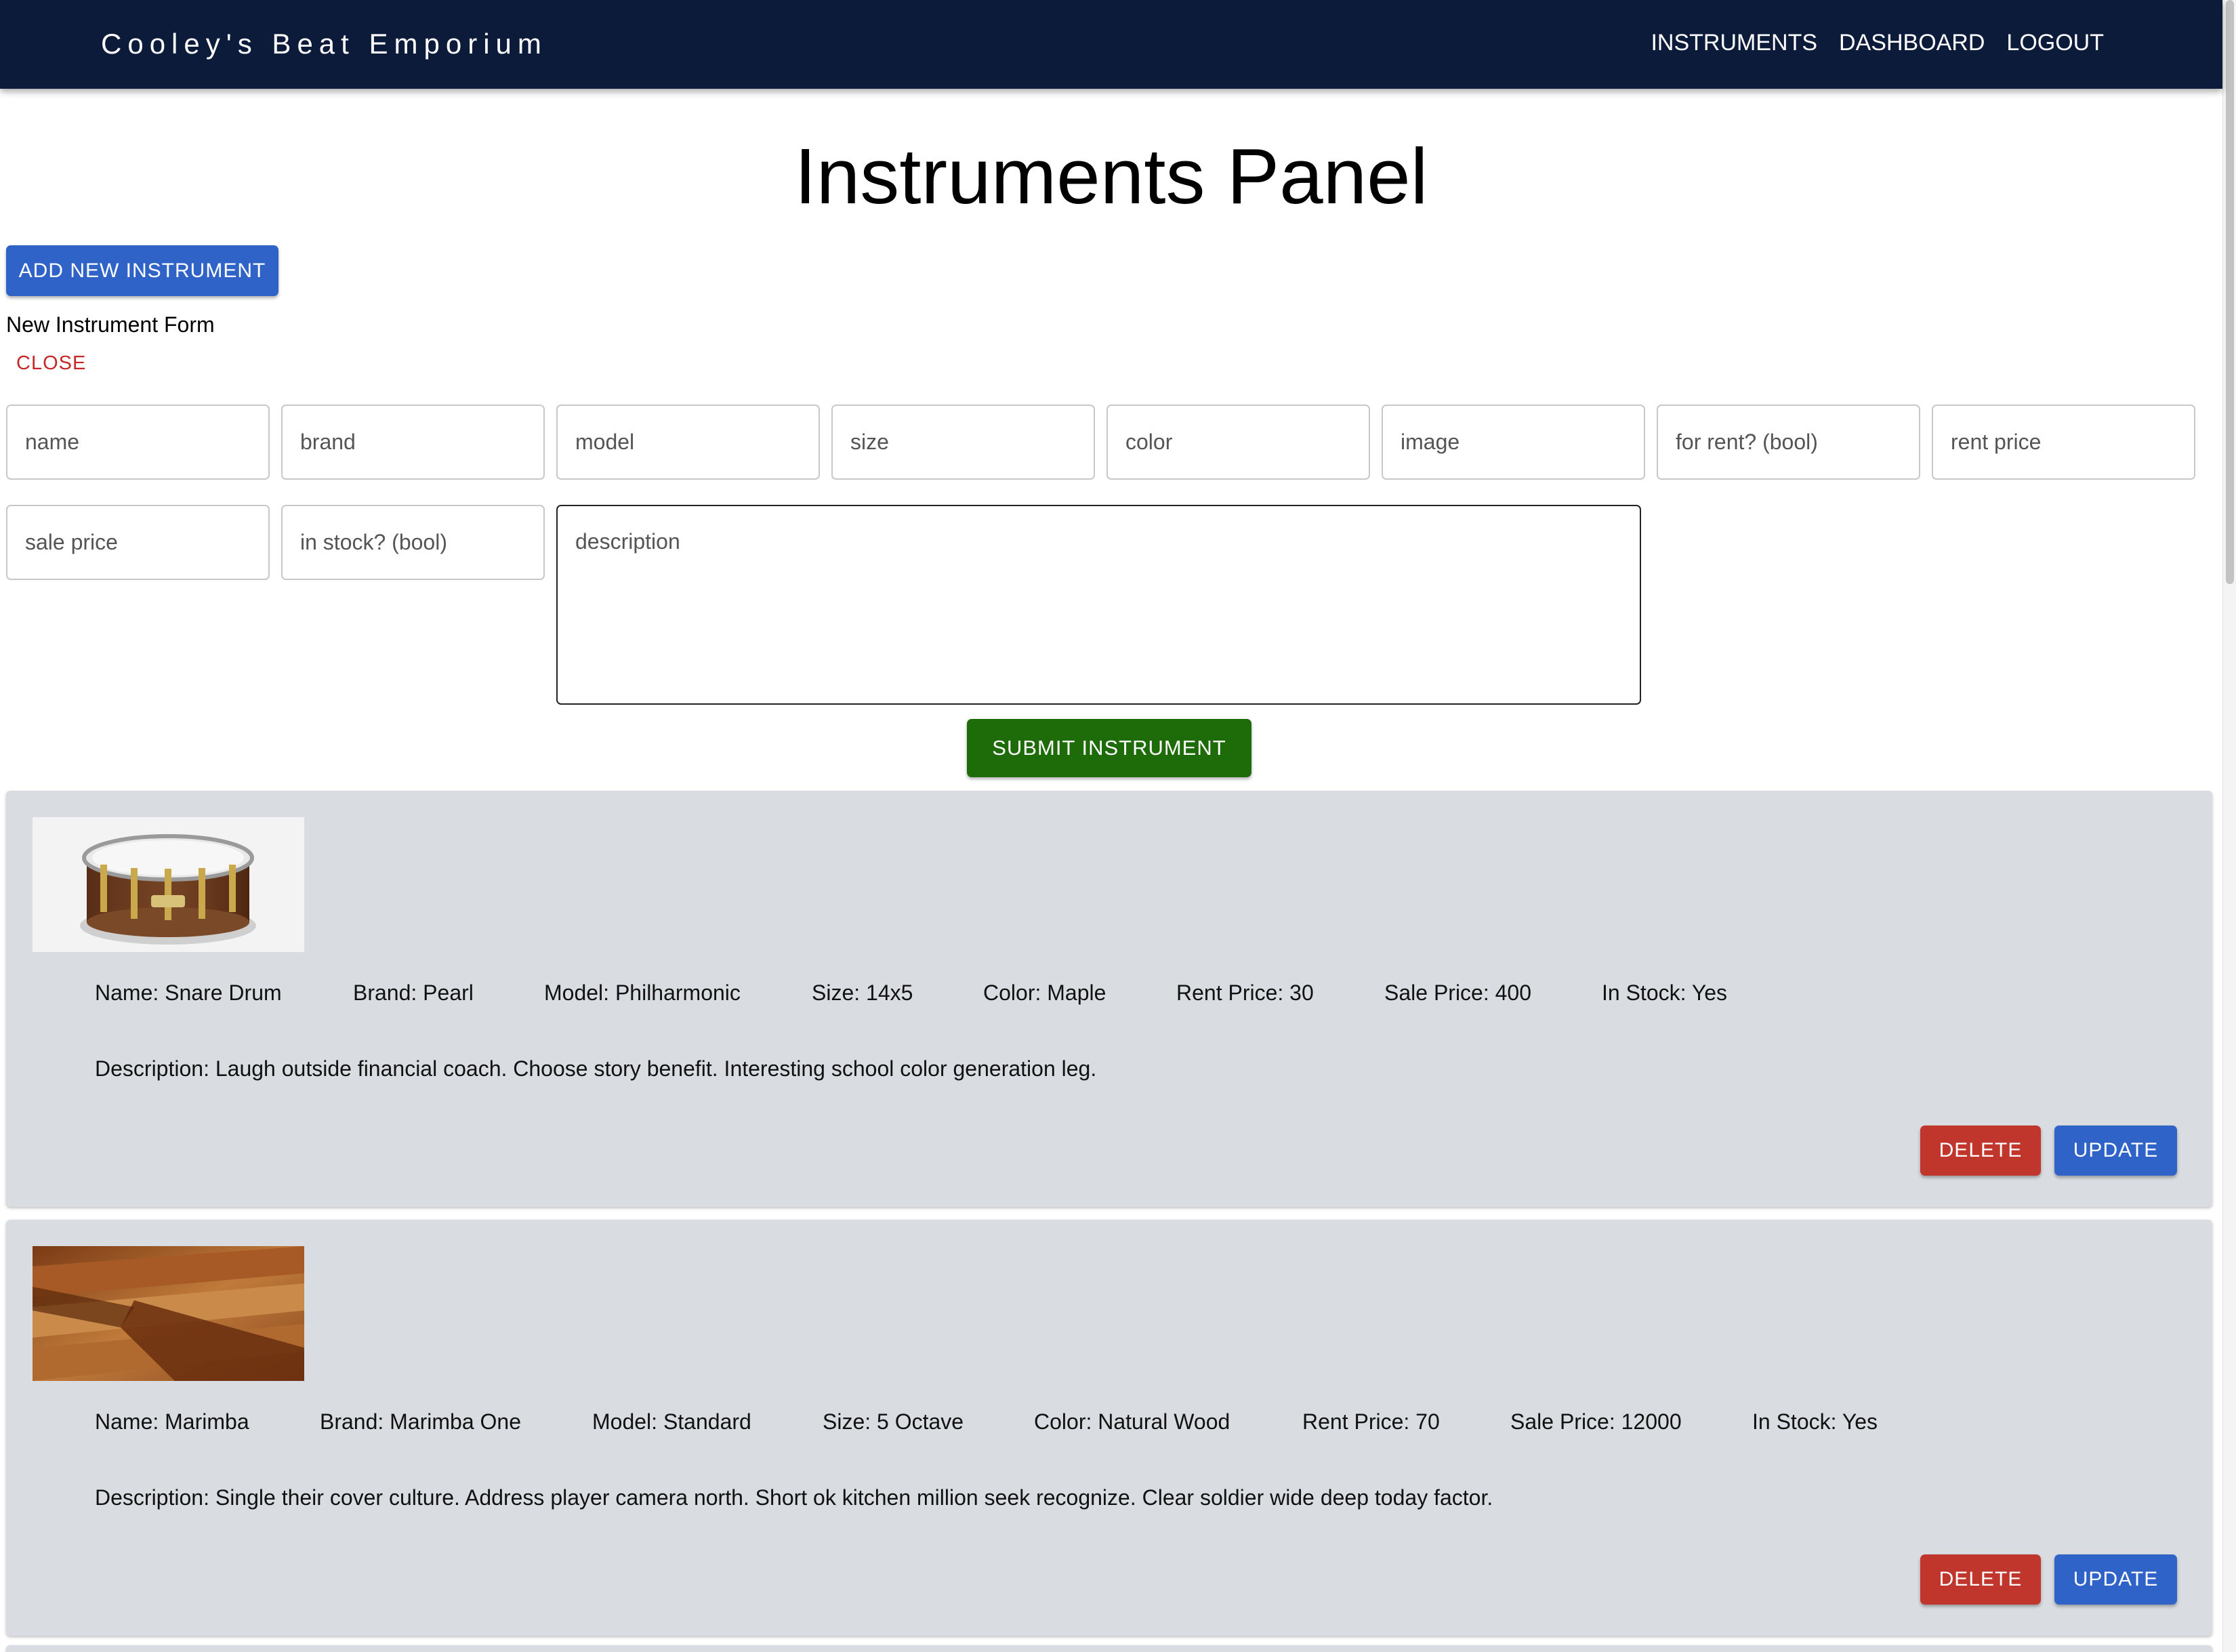 The image size is (2236, 1652). What do you see at coordinates (1109, 1648) in the screenshot?
I see `instrument-card` at bounding box center [1109, 1648].